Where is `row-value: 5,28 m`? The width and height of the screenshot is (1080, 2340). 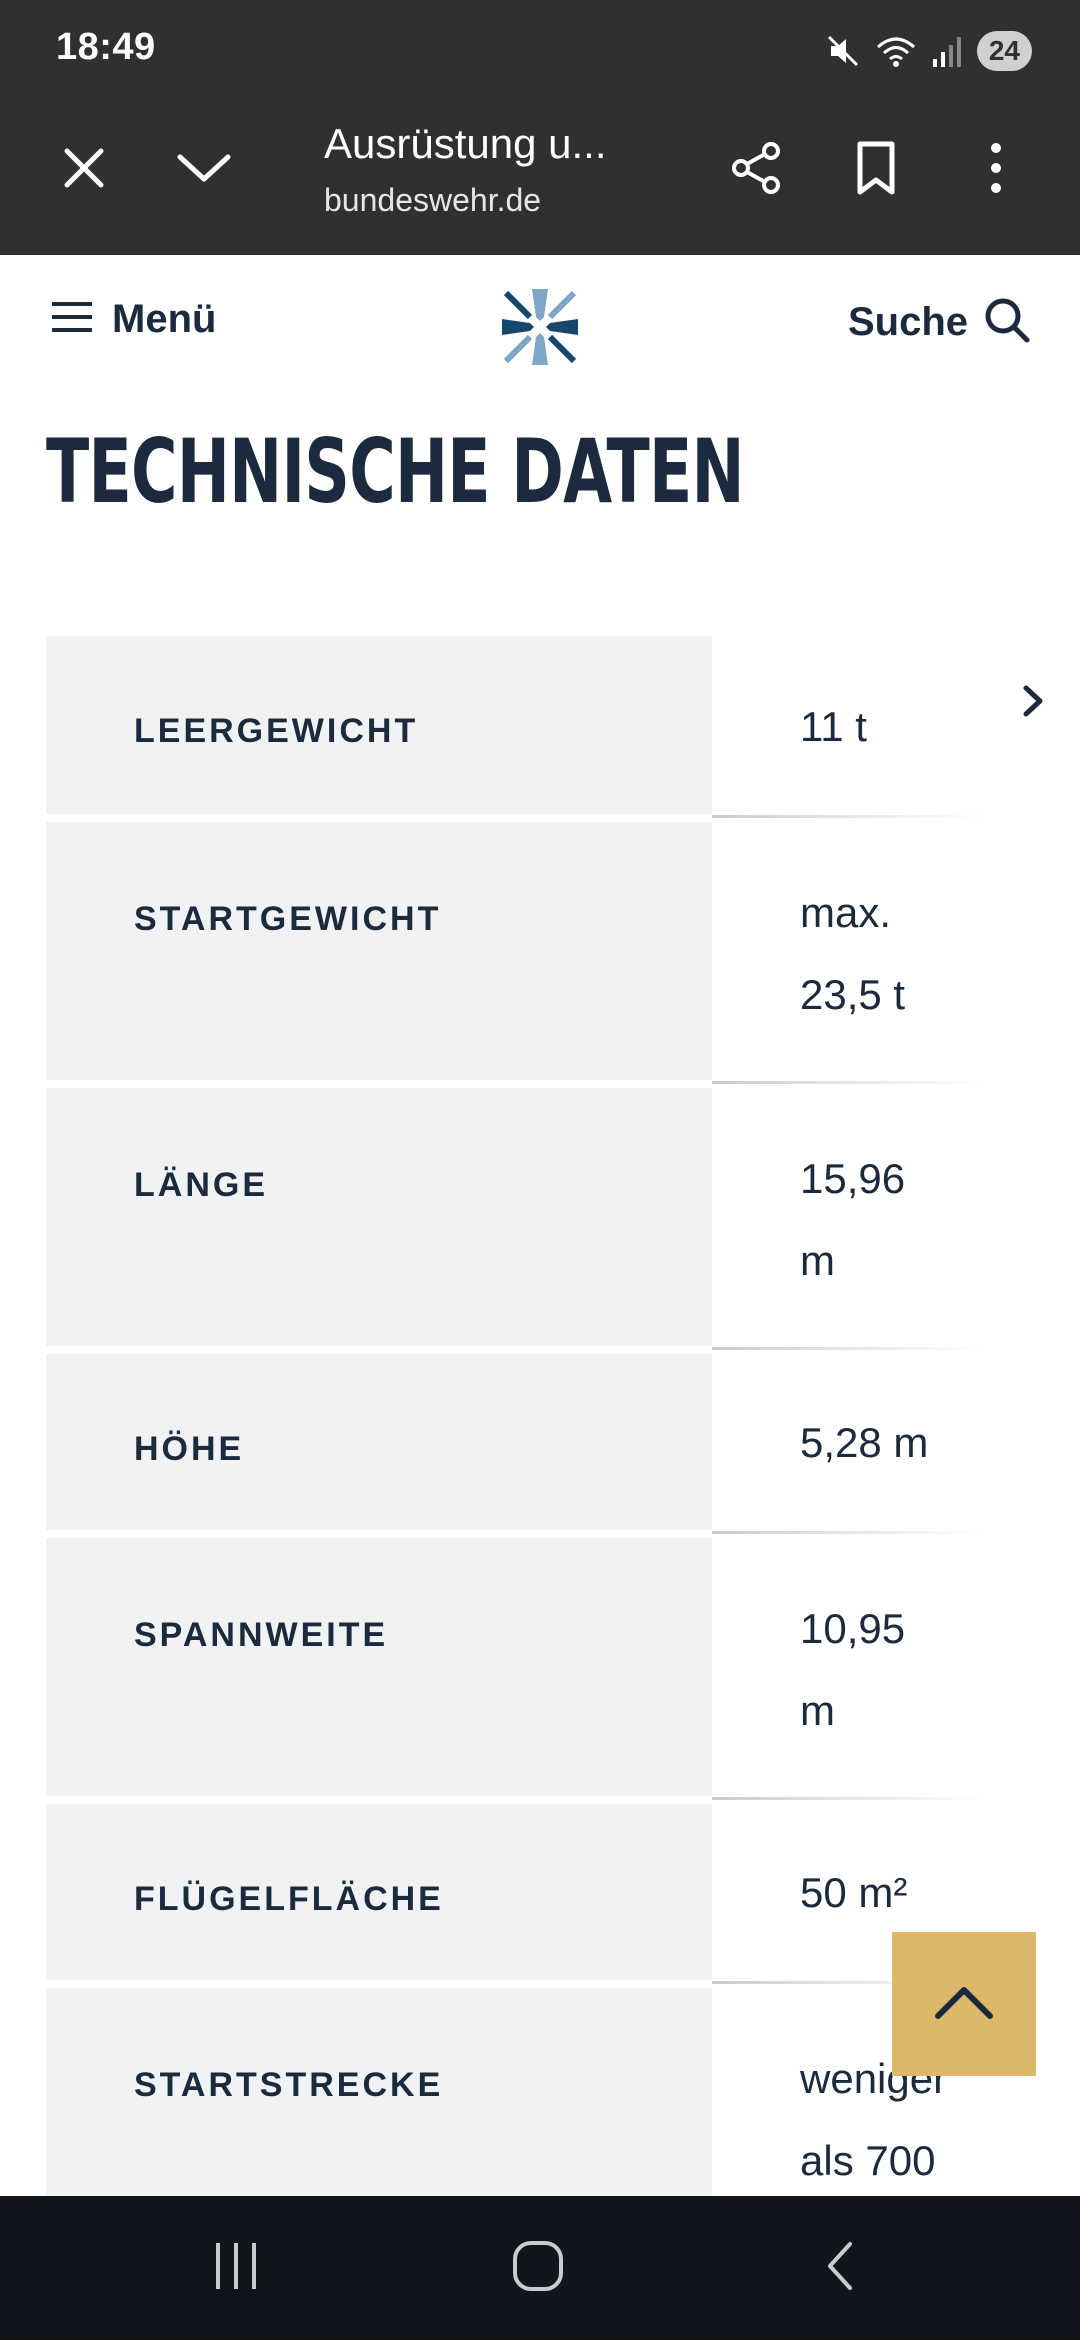 row-value: 5,28 m is located at coordinates (879, 1444).